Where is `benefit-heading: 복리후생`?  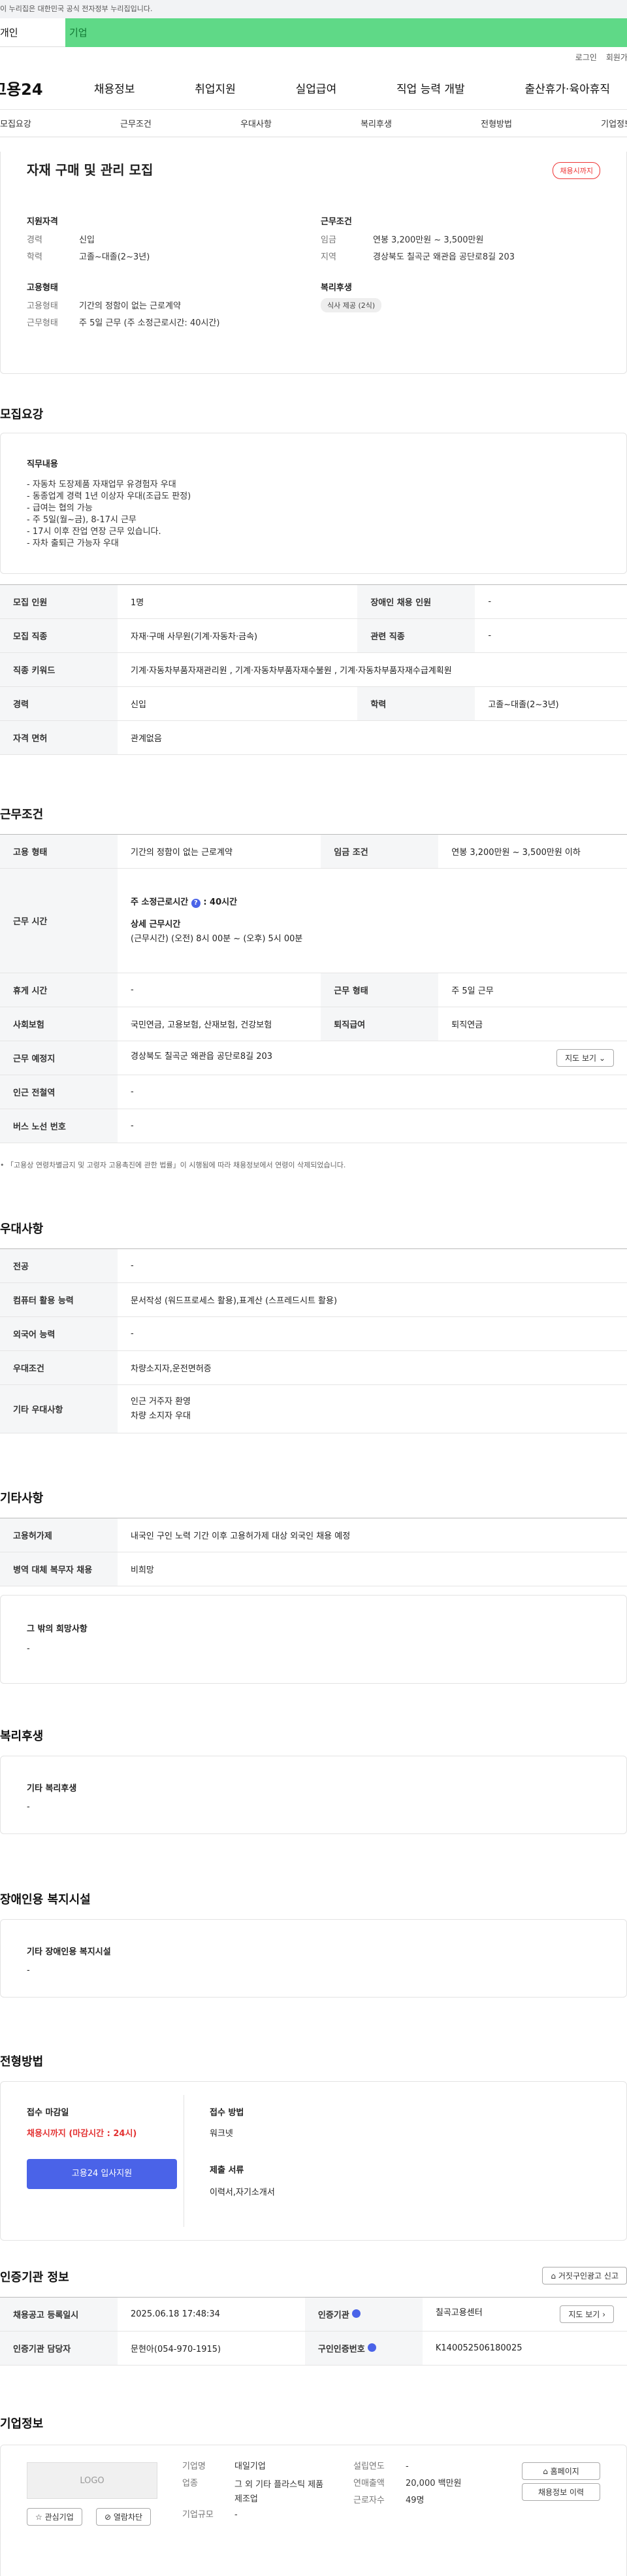 benefit-heading: 복리후생 is located at coordinates (336, 288).